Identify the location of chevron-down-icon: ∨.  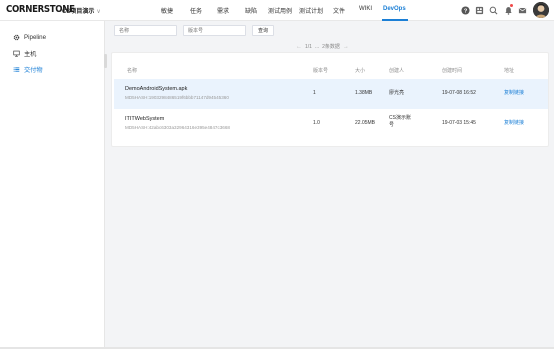
(98, 12).